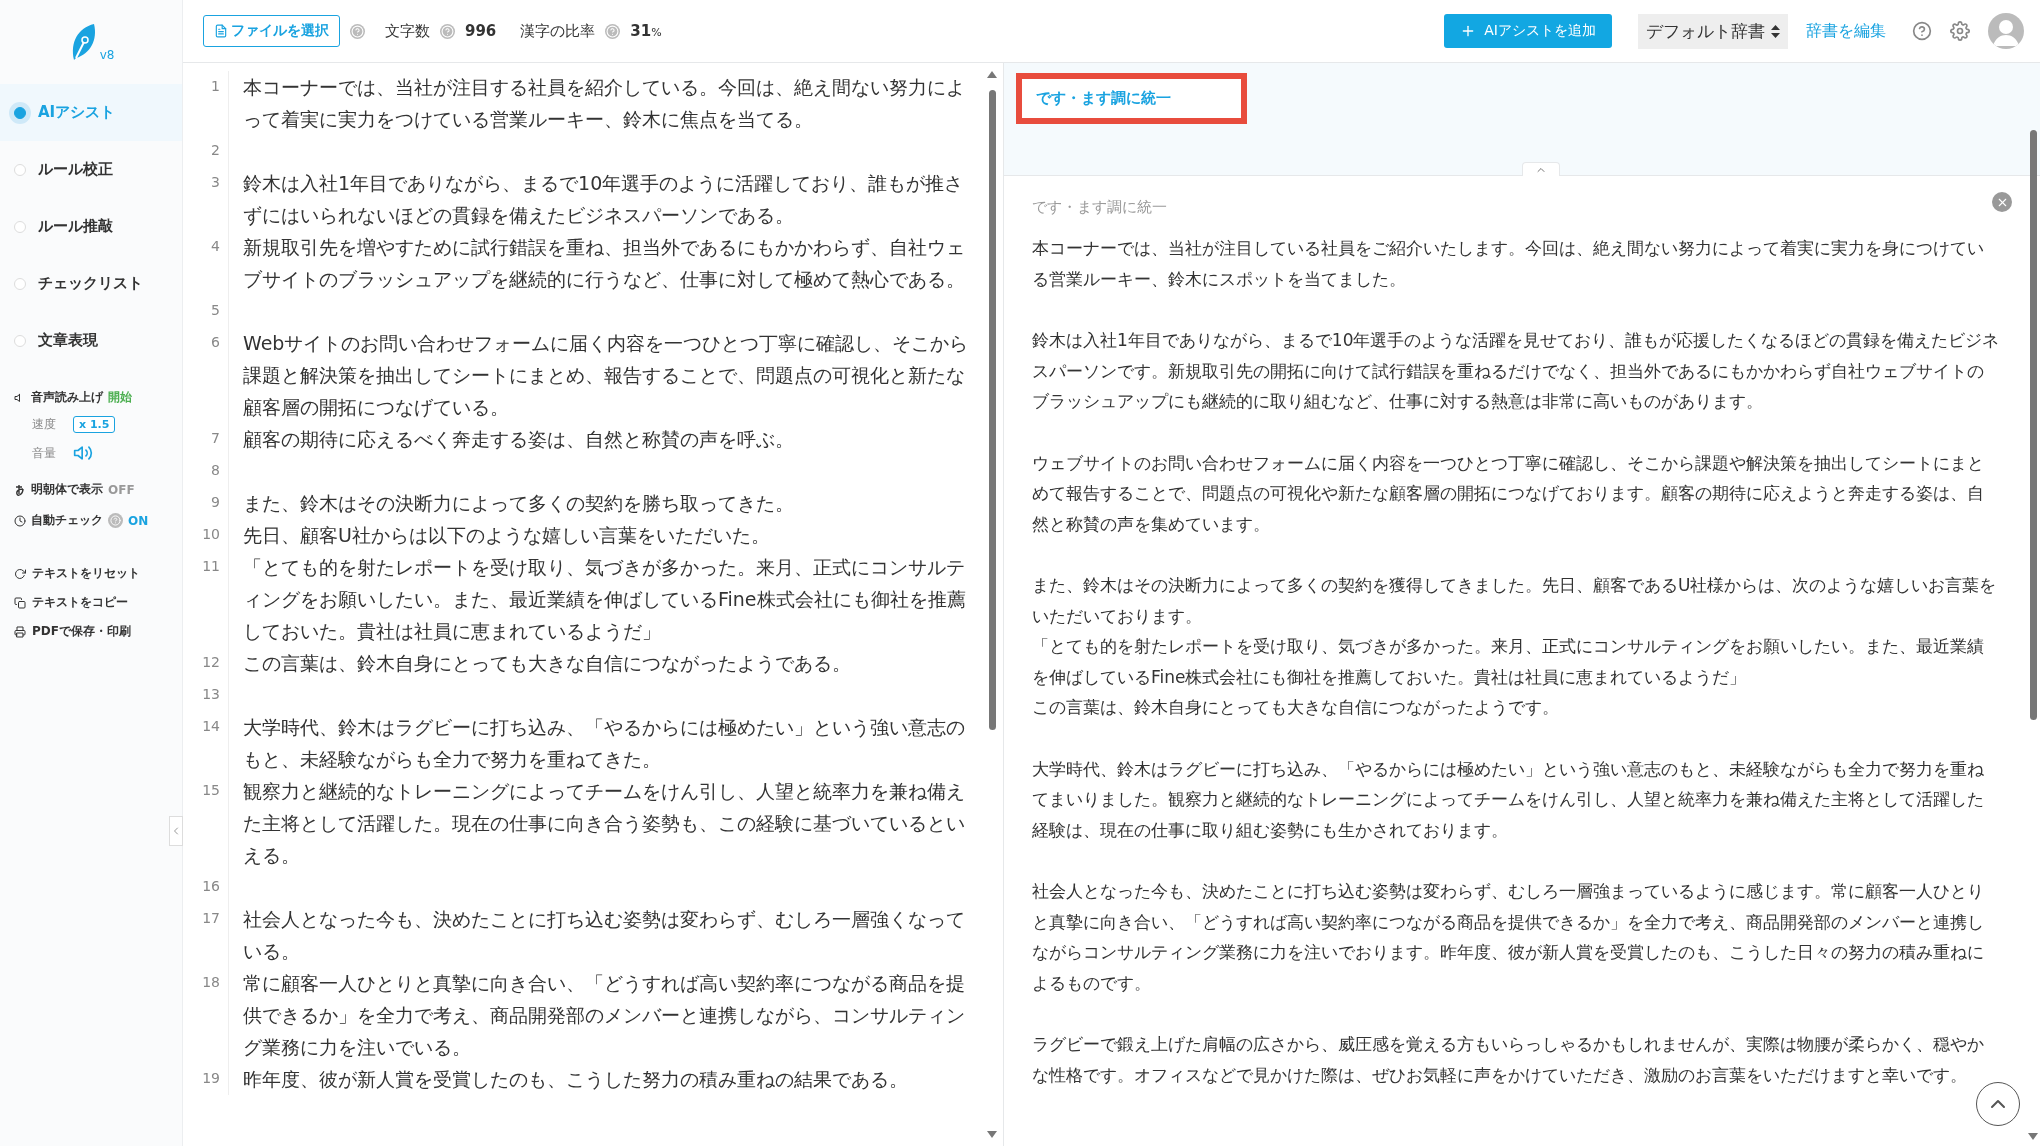 This screenshot has width=2040, height=1146. What do you see at coordinates (481, 31) in the screenshot?
I see `char-count-value: 996` at bounding box center [481, 31].